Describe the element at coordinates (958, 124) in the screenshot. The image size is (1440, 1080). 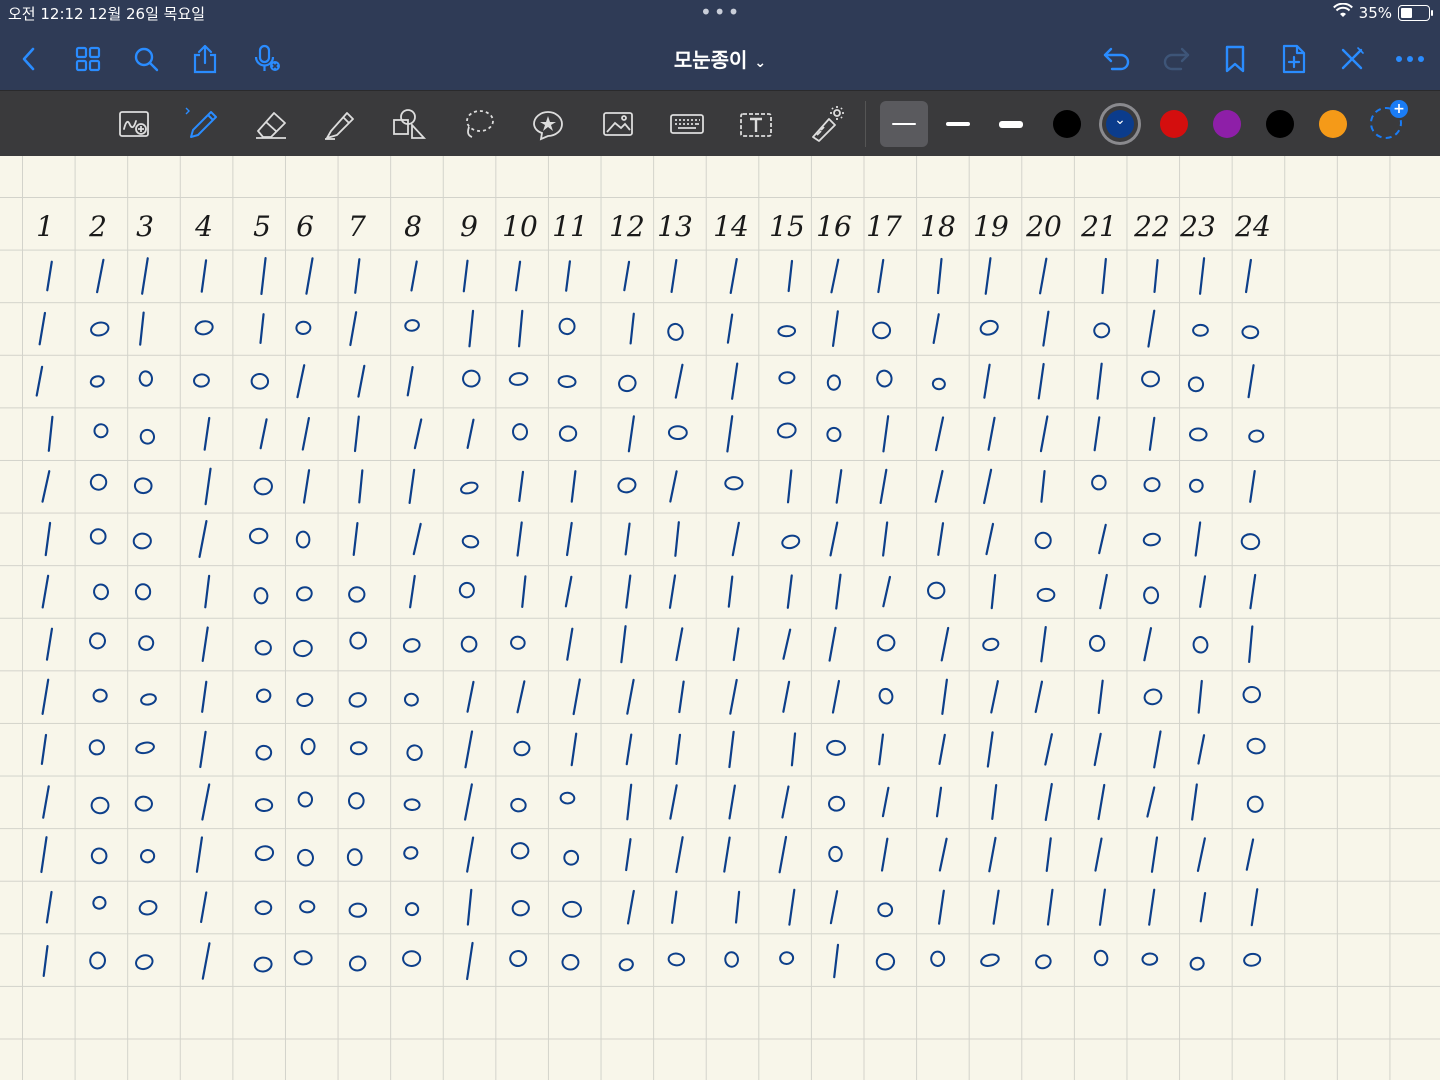
I see `stroke-medium-button` at that location.